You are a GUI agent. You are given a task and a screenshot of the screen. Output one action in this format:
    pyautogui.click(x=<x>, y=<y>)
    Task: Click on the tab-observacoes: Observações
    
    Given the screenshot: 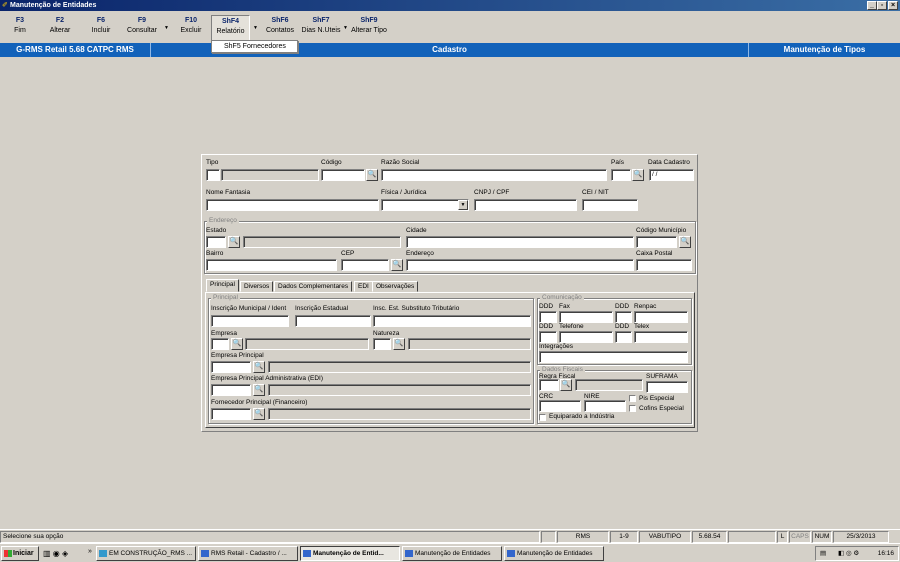 What is the action you would take?
    pyautogui.click(x=395, y=286)
    